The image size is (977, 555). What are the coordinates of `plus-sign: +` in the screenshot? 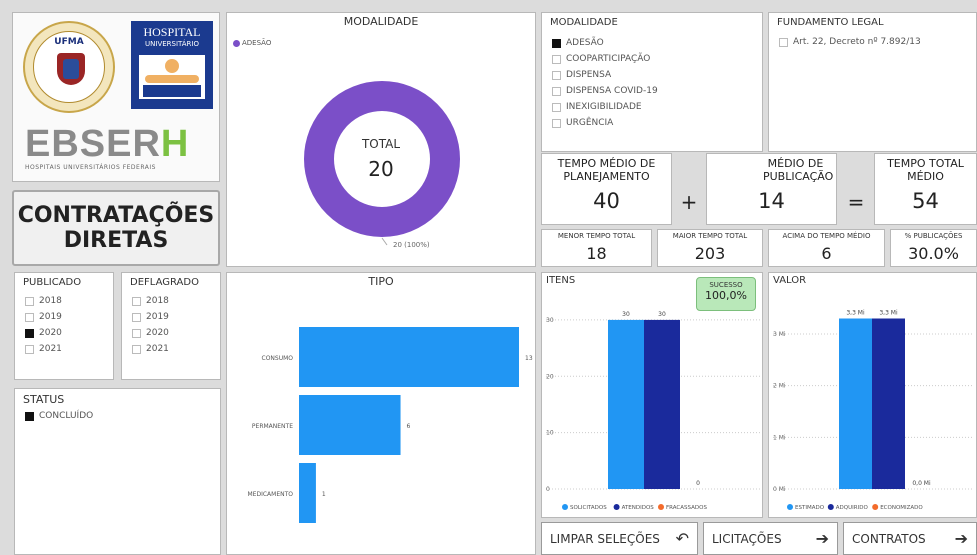 It's located at (689, 202).